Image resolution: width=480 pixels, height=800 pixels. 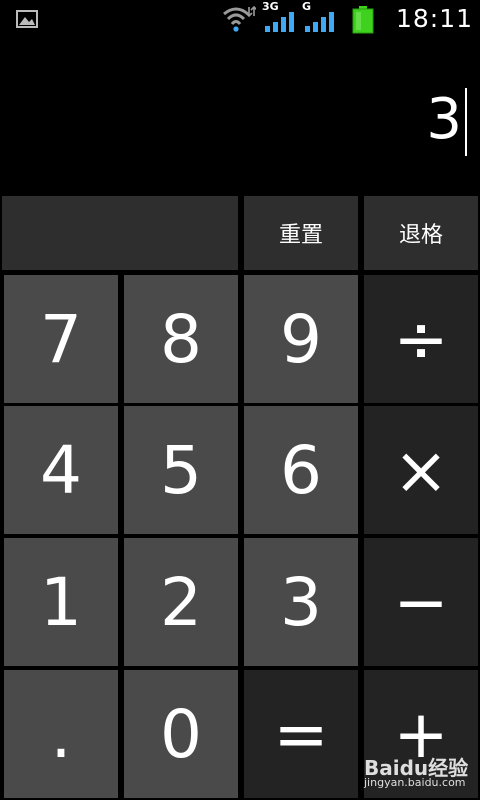 I want to click on text-cursor, so click(x=466, y=122).